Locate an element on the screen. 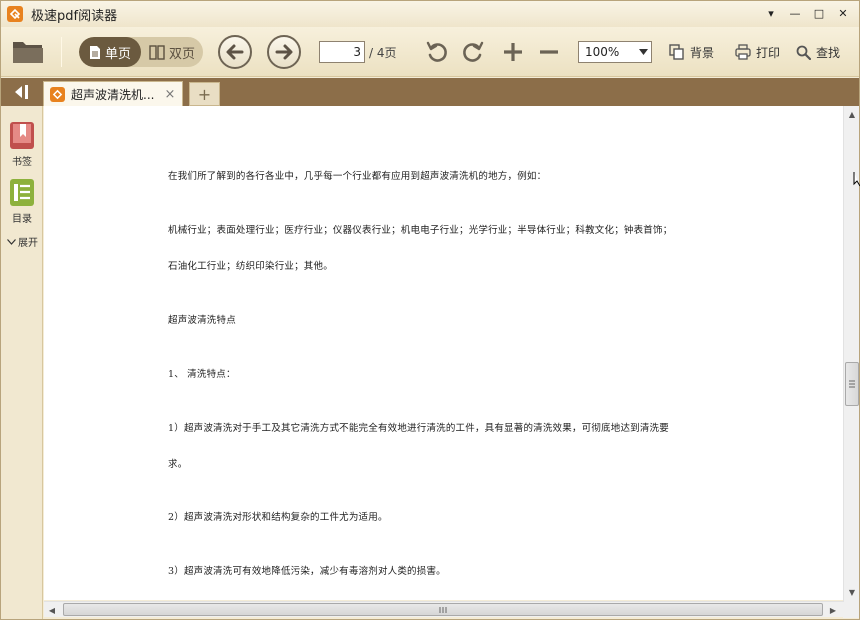  find-label: 查找 is located at coordinates (828, 52).